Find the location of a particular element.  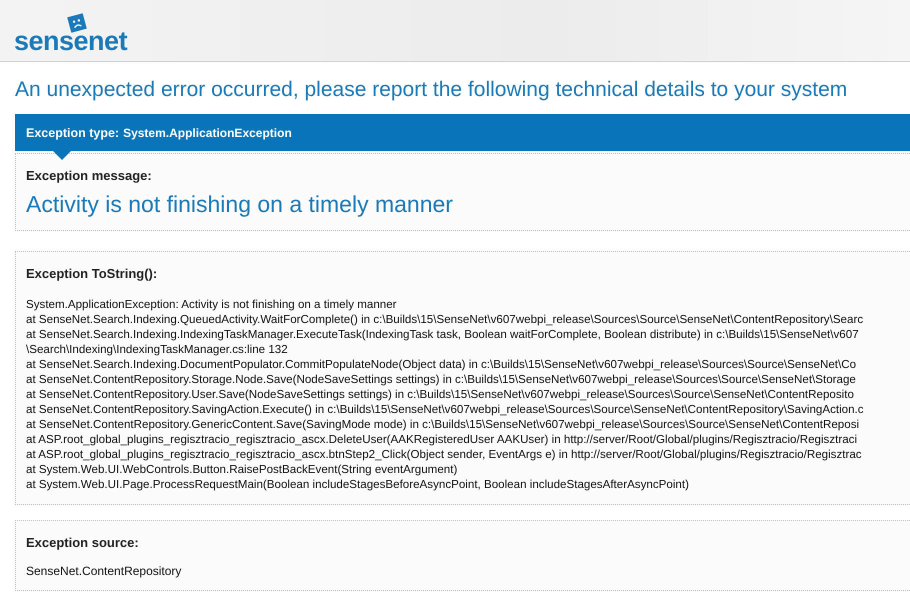

stack-trace-line: at SenseNet.ContentRepository.GenericContent.Save(SavingMode mode) in c:\Builds\15\SenseNet\v607webpi_release\Sources\Source\SenseNet\ContentReposi is located at coordinates (443, 424).